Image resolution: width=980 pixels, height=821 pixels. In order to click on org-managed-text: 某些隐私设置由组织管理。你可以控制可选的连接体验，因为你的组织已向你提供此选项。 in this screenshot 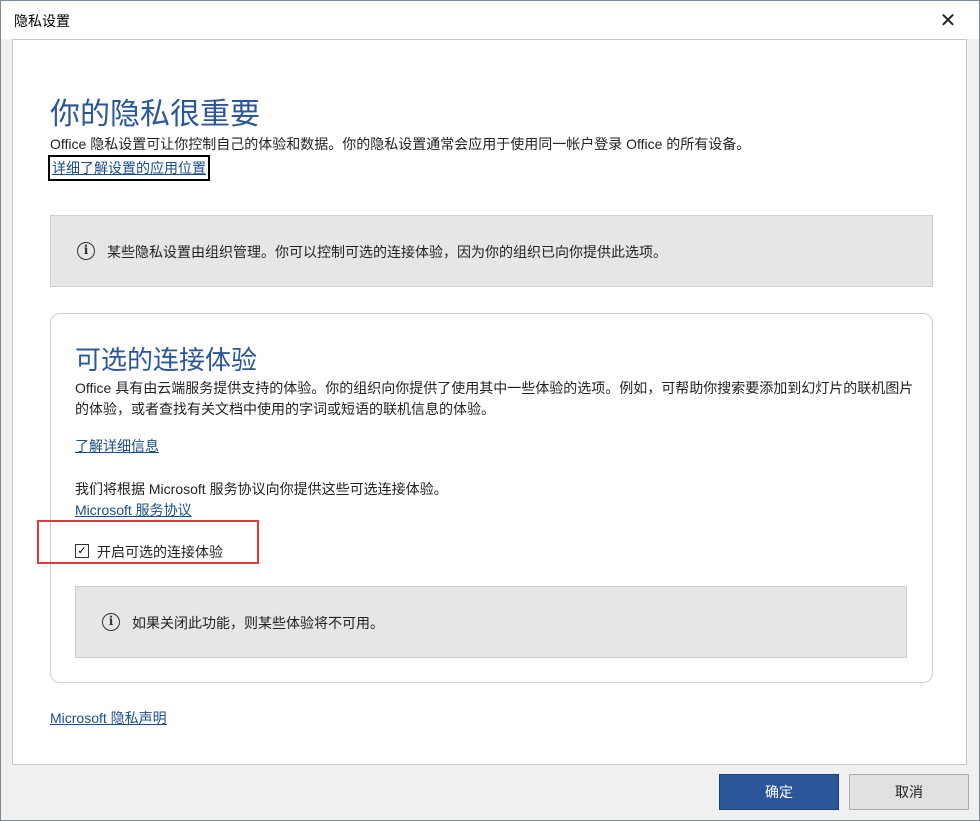, I will do `click(387, 252)`.